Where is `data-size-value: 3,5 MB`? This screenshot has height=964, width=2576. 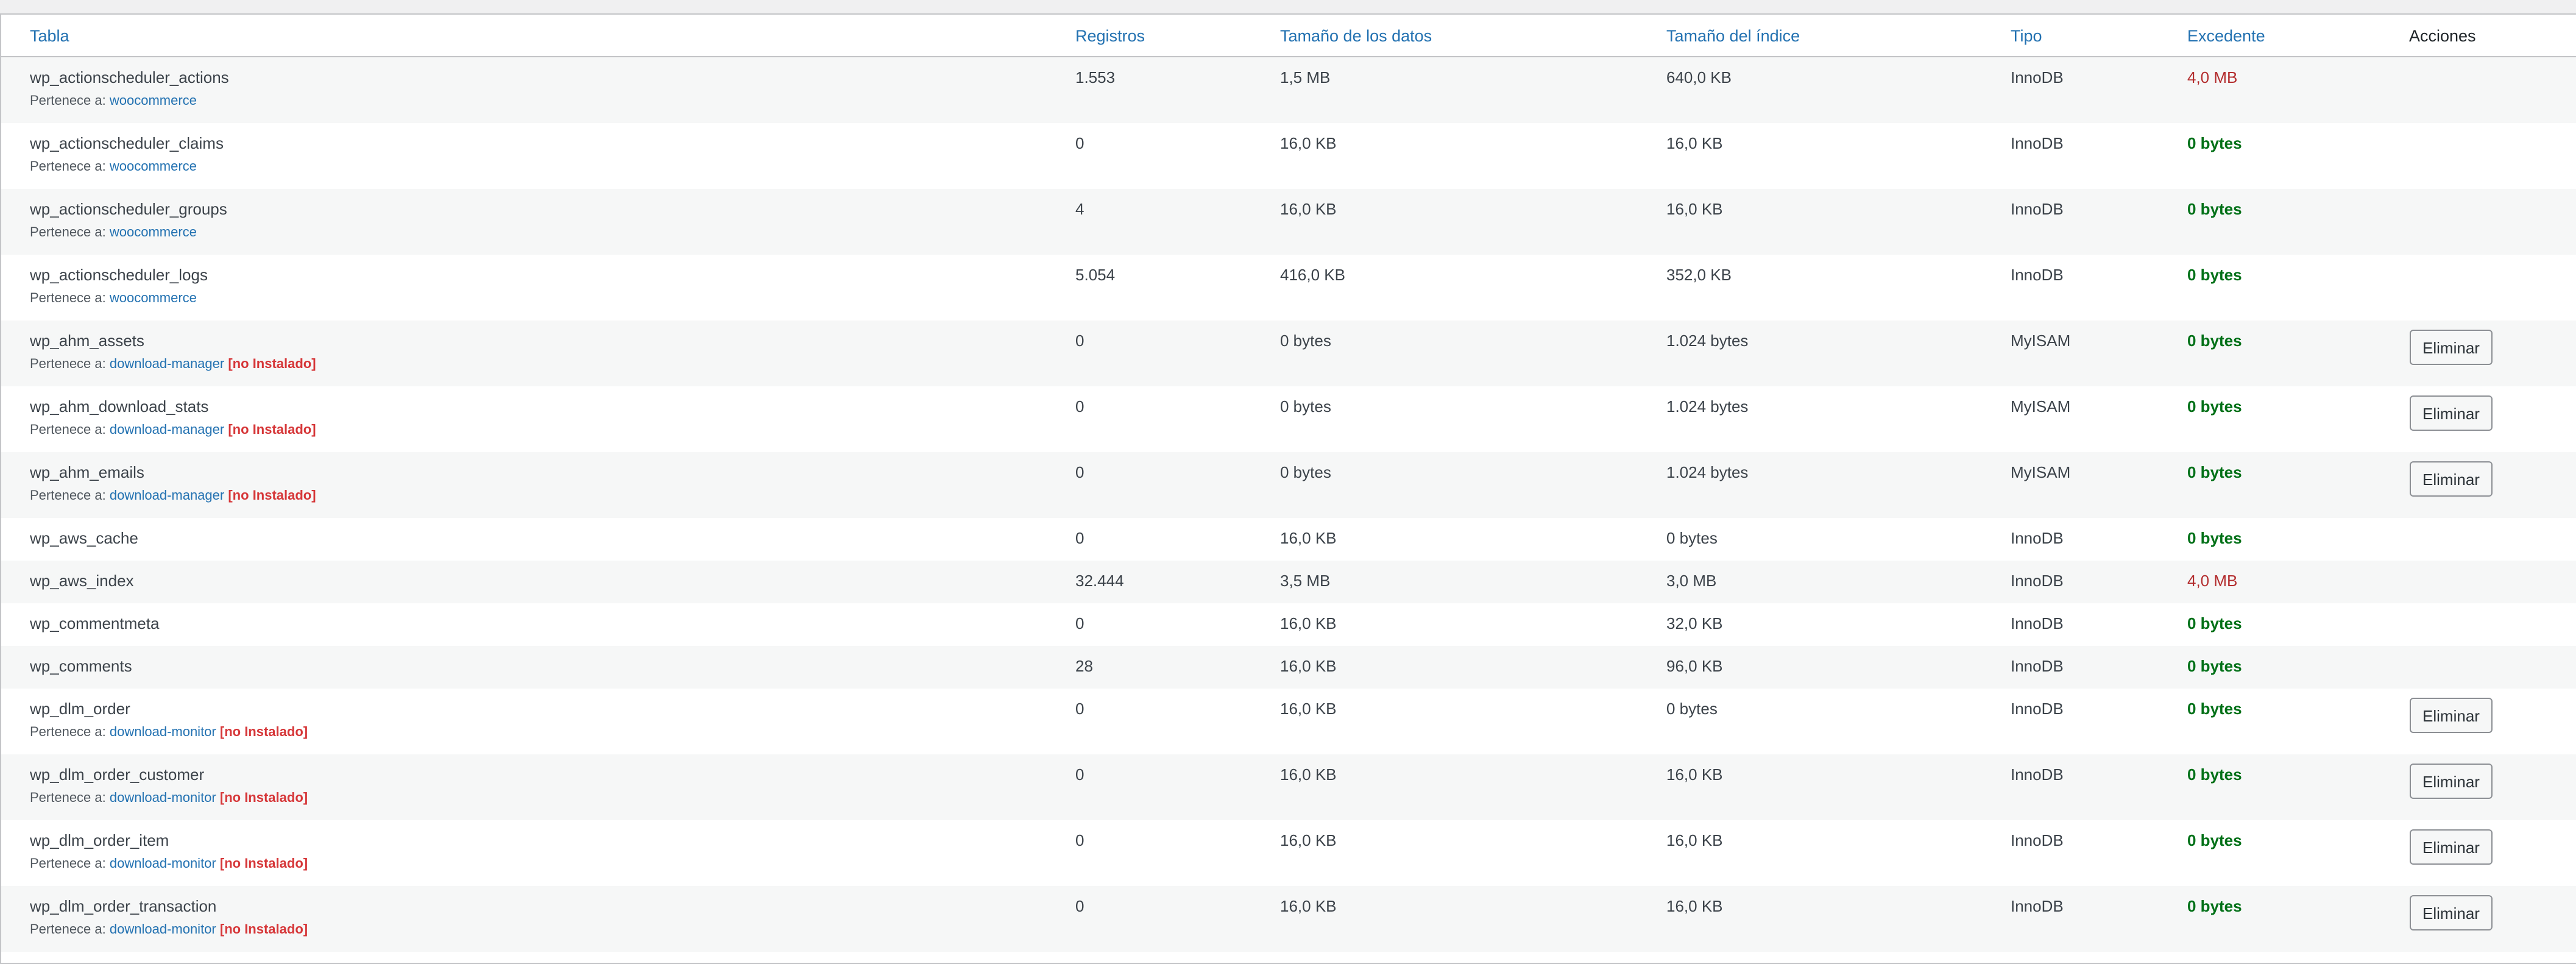
data-size-value: 3,5 MB is located at coordinates (1305, 581).